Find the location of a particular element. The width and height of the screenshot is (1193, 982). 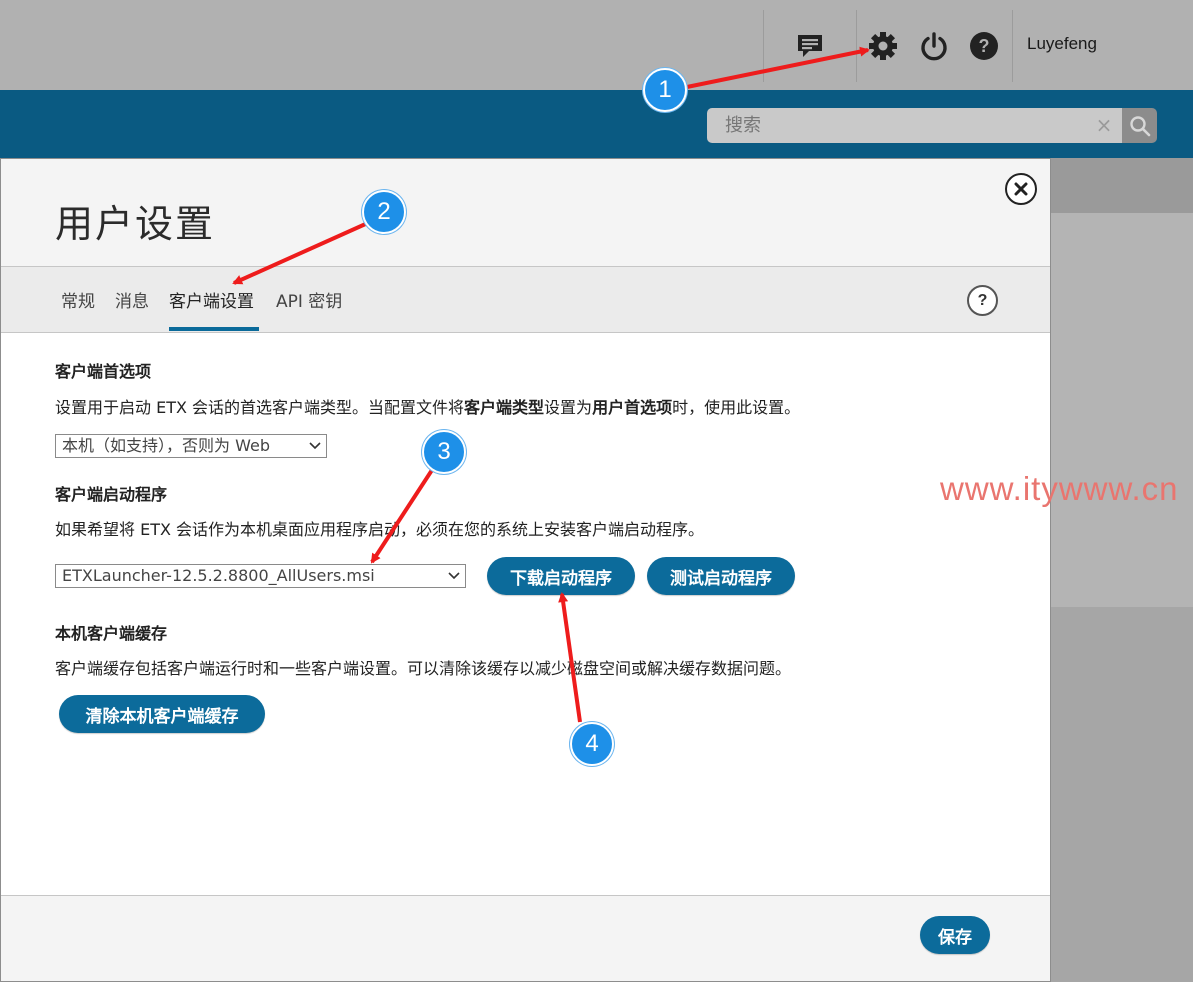

annotation-badge-2: 2 is located at coordinates (384, 212).